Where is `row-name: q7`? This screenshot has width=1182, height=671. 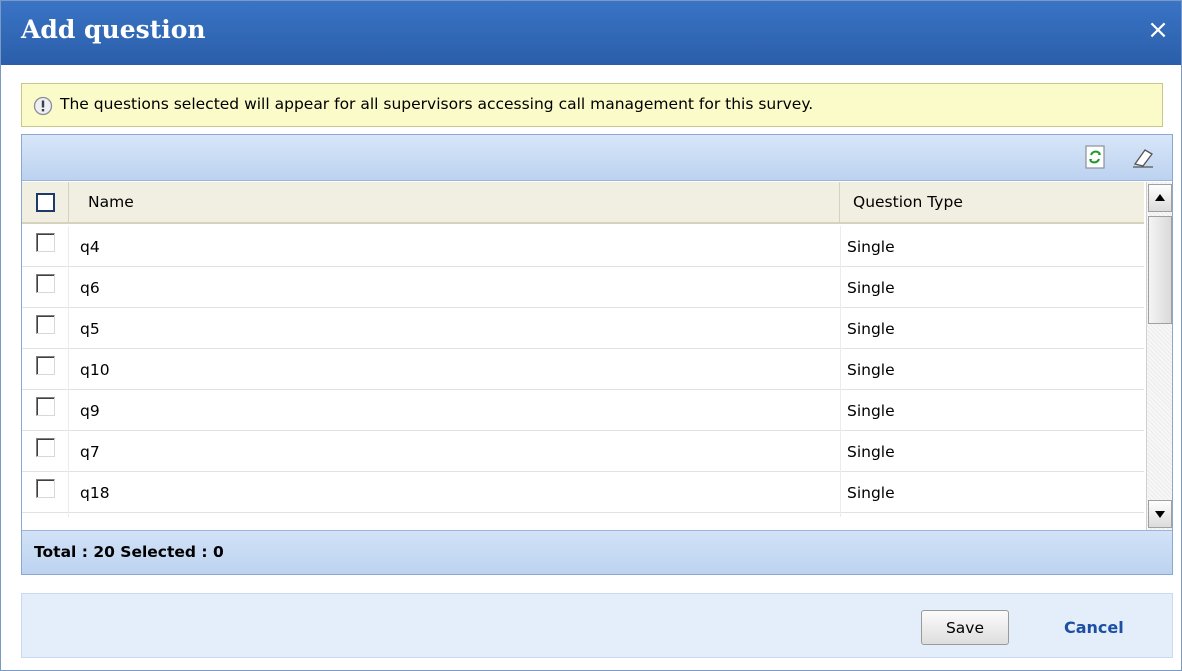 row-name: q7 is located at coordinates (90, 452).